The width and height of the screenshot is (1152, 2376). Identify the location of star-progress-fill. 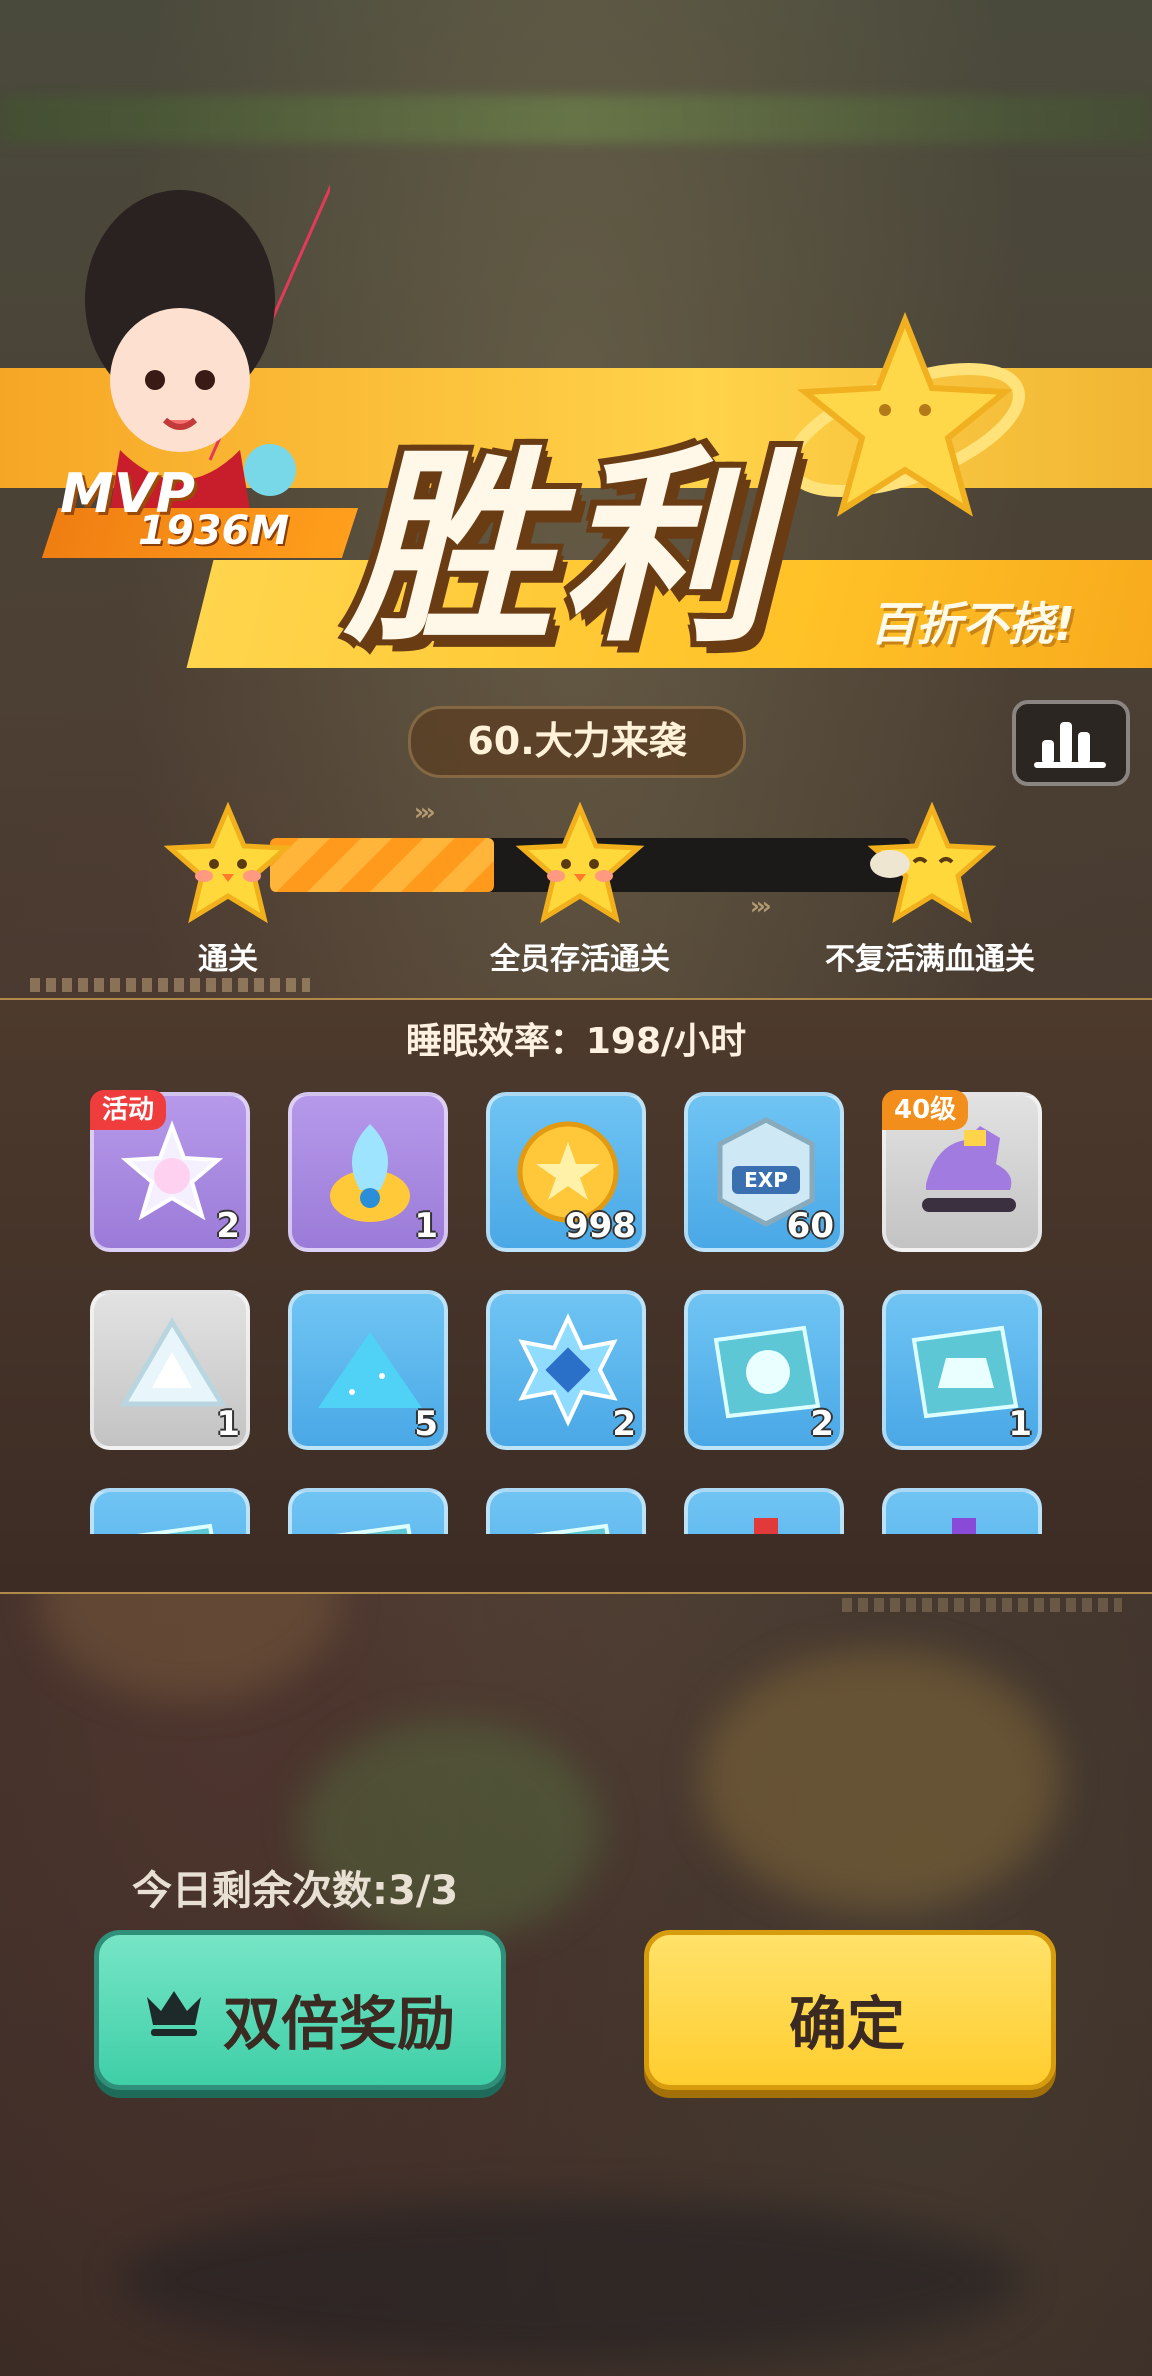
(382, 865).